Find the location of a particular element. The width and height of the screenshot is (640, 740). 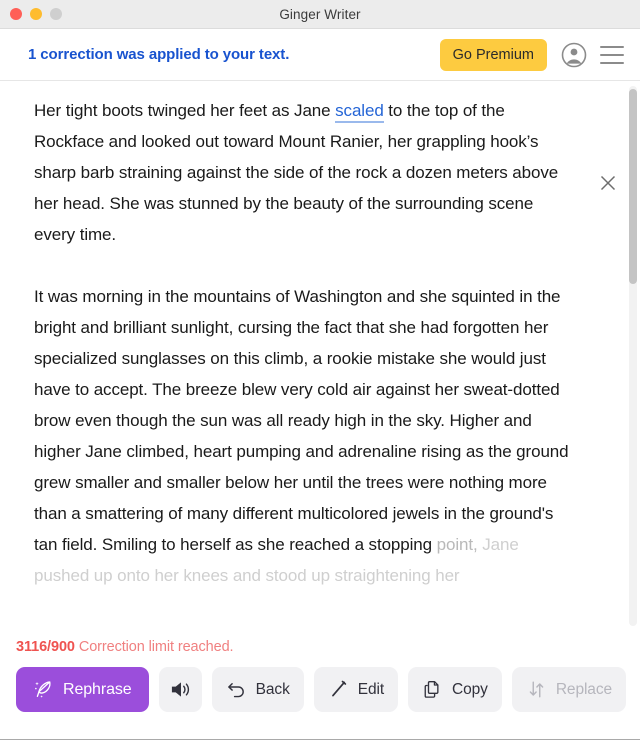

back-button-label: Back is located at coordinates (272, 689).